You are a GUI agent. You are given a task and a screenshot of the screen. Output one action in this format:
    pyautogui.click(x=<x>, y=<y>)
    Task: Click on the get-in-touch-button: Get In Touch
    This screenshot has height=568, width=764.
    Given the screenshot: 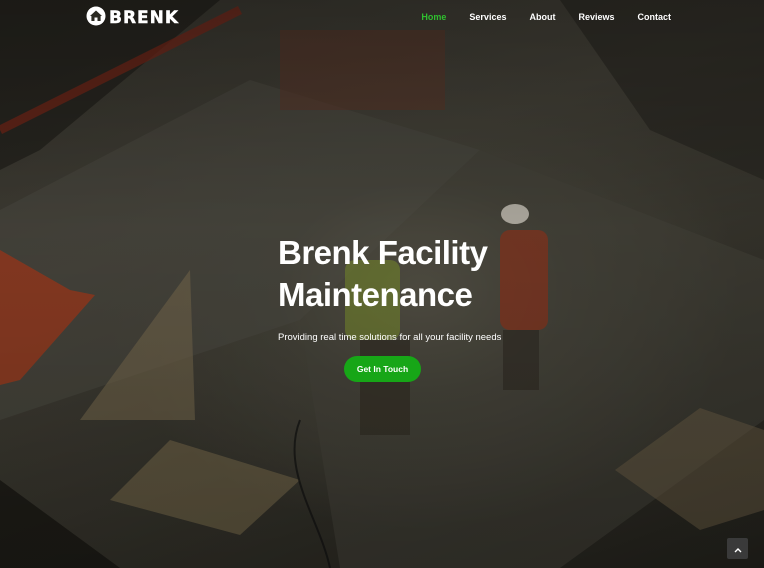 What is the action you would take?
    pyautogui.click(x=382, y=369)
    